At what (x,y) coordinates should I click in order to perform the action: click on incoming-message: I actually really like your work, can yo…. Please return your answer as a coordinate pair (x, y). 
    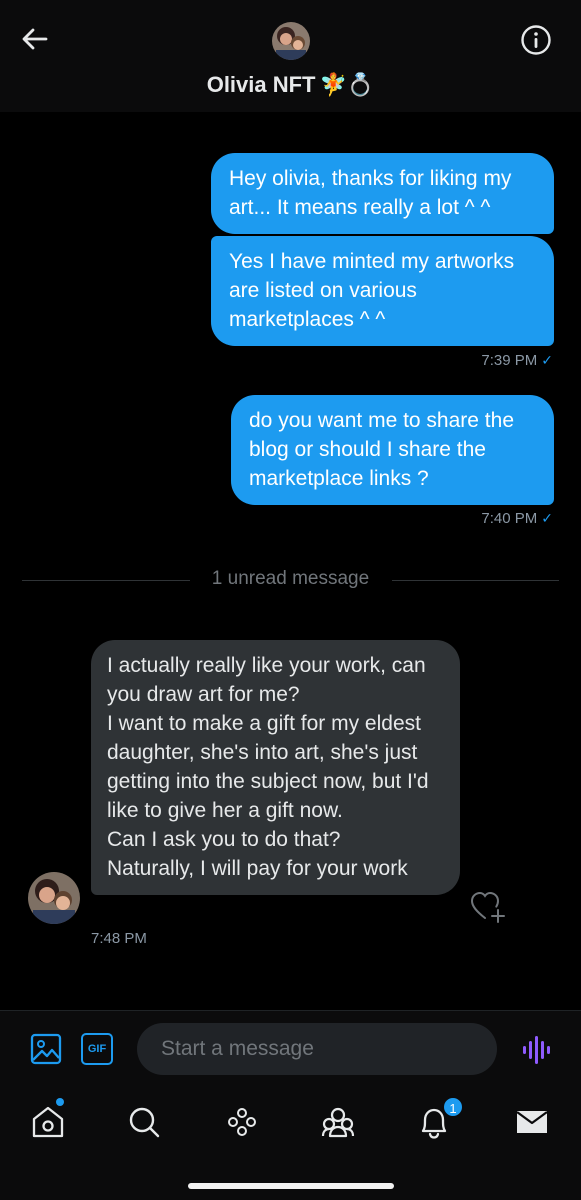
    Looking at the image, I should click on (275, 767).